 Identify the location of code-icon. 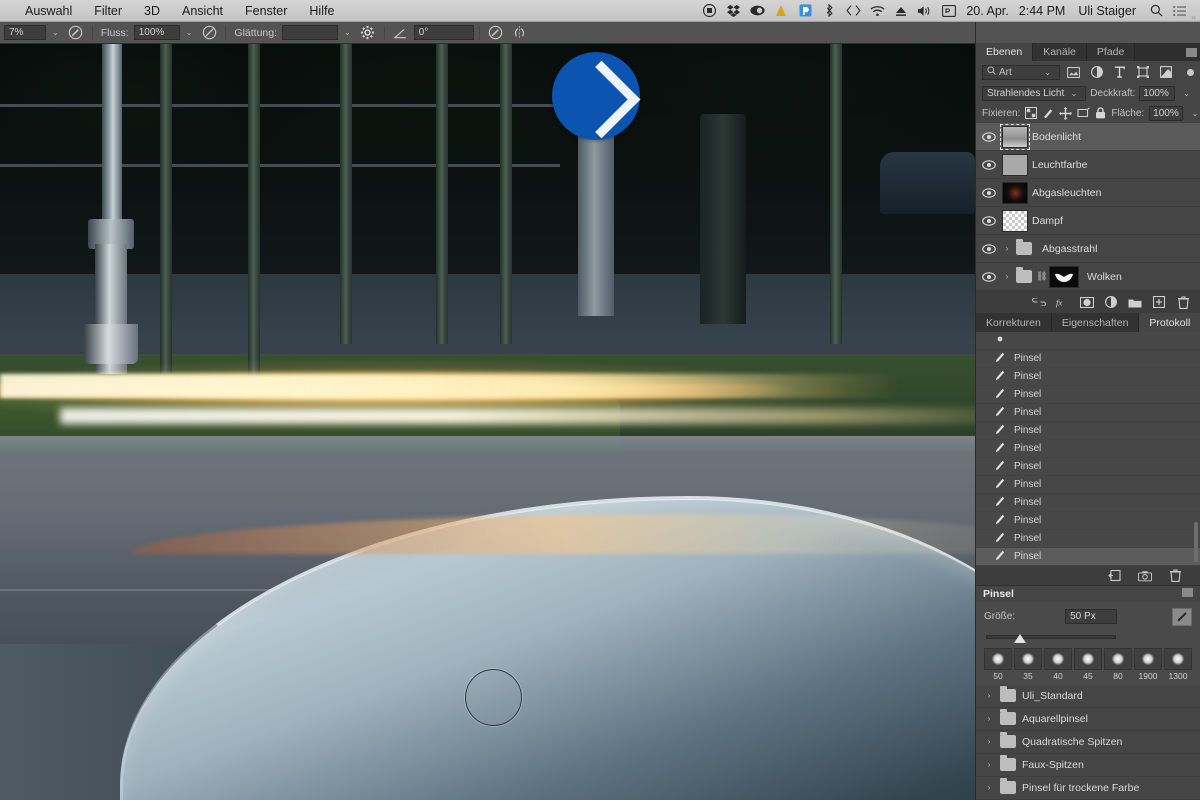
(853, 11).